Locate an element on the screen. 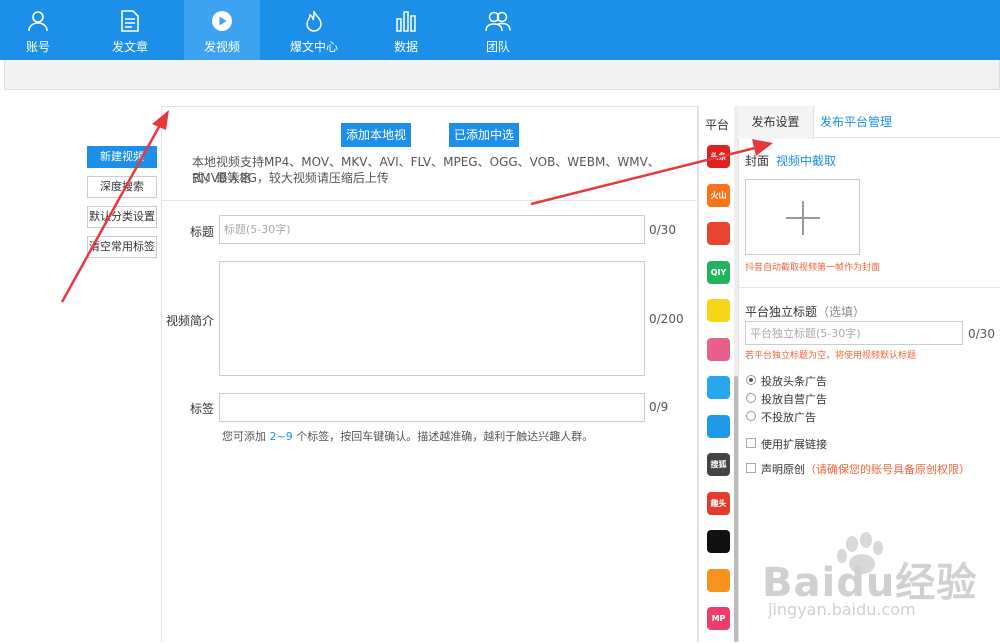 Image resolution: width=1000 pixels, height=643 pixels. article-icon is located at coordinates (130, 21).